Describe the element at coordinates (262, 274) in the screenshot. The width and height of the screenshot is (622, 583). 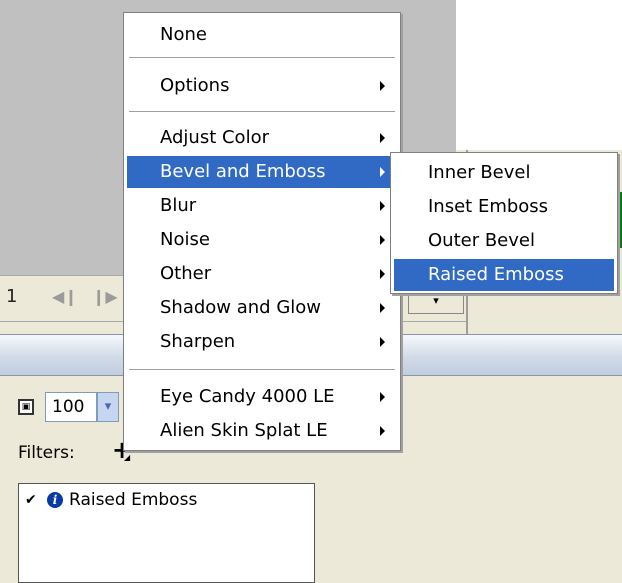
I see `menu-item-other: Other` at that location.